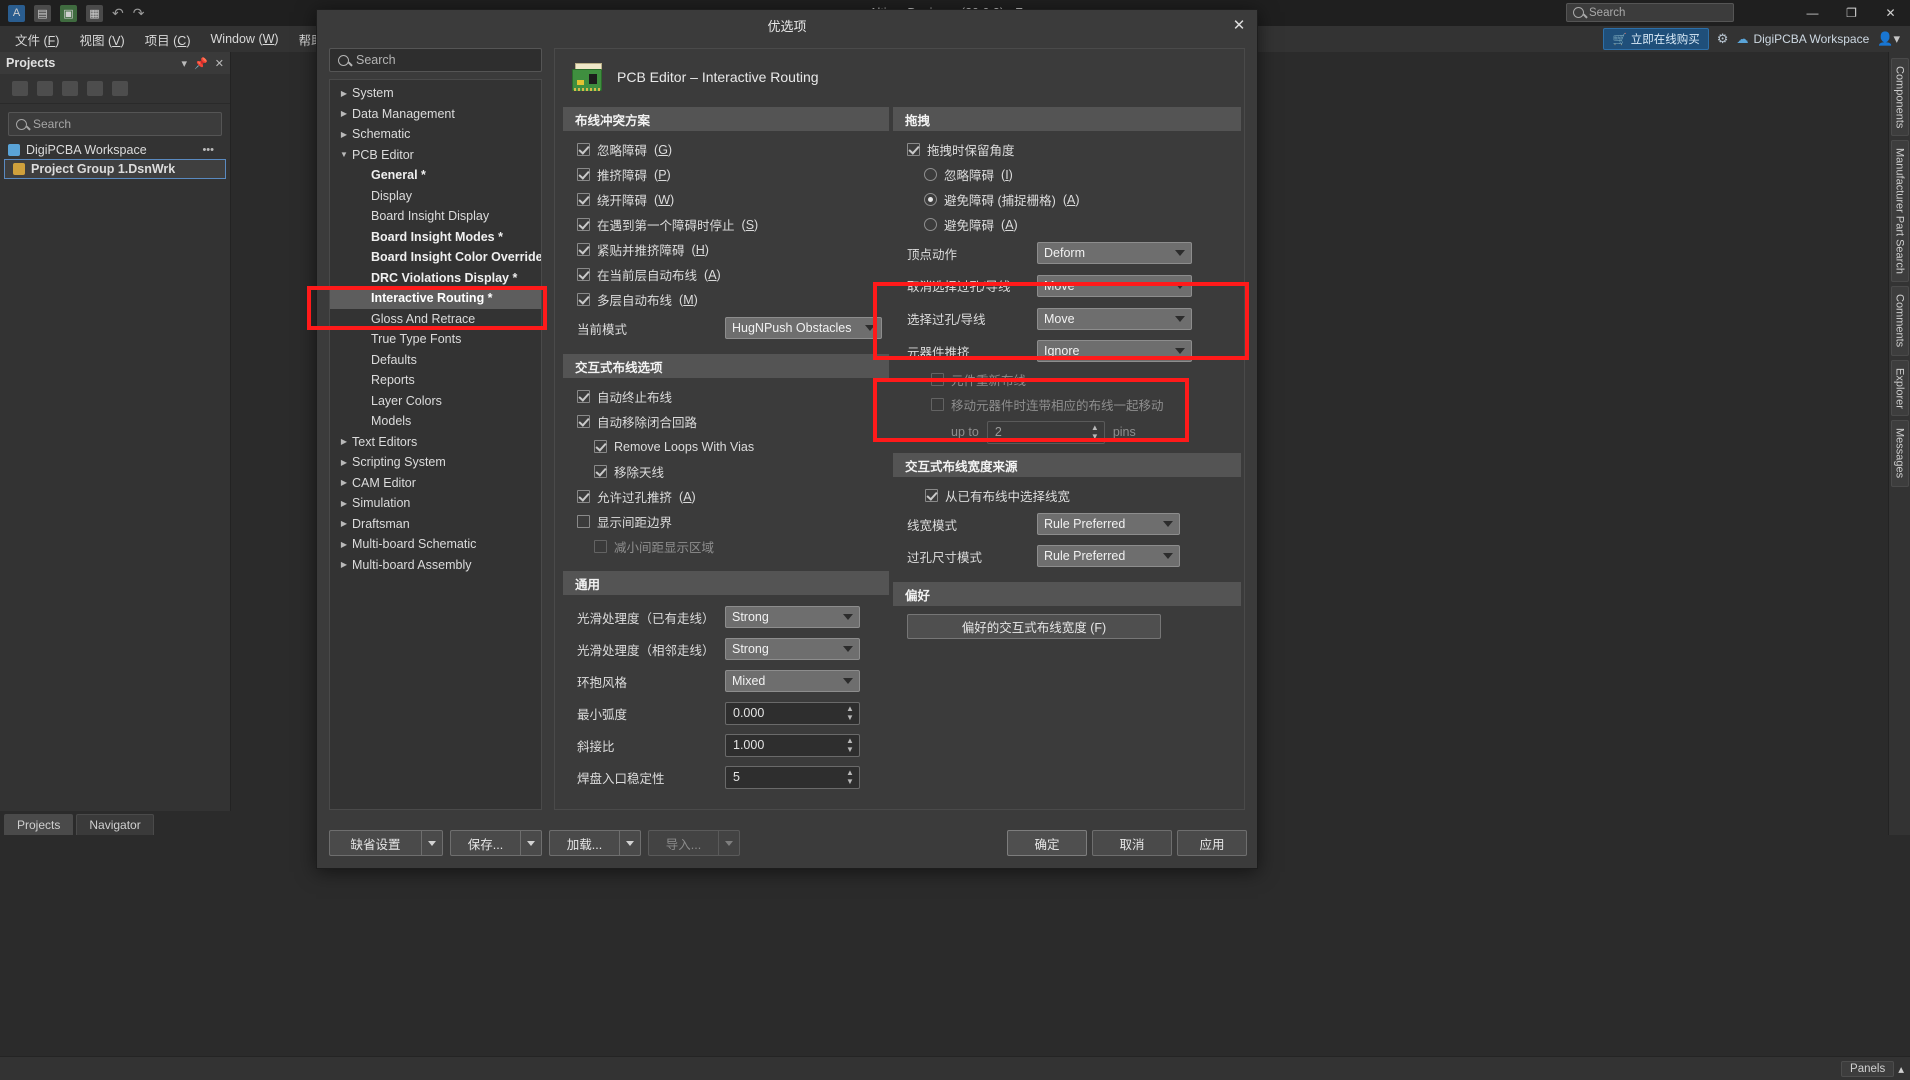  I want to click on projects-tool-settings-icon, so click(120, 88).